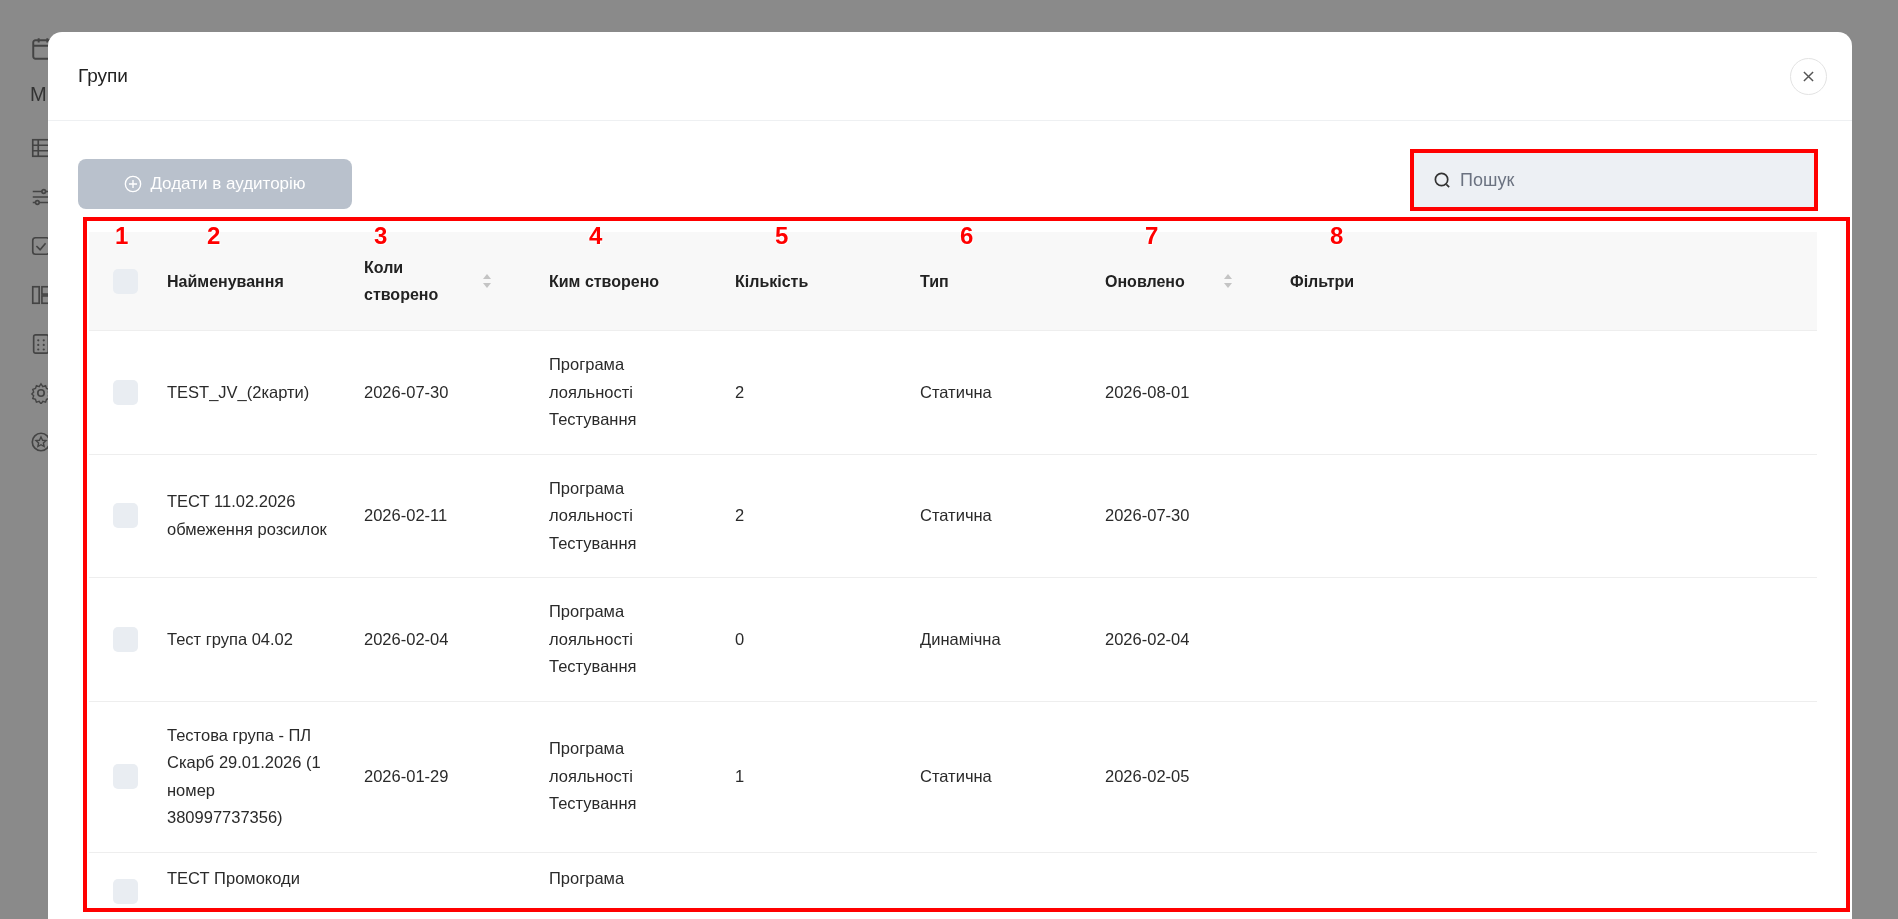  Describe the element at coordinates (1147, 391) in the screenshot. I see `table-cell: 2026-08-01` at that location.